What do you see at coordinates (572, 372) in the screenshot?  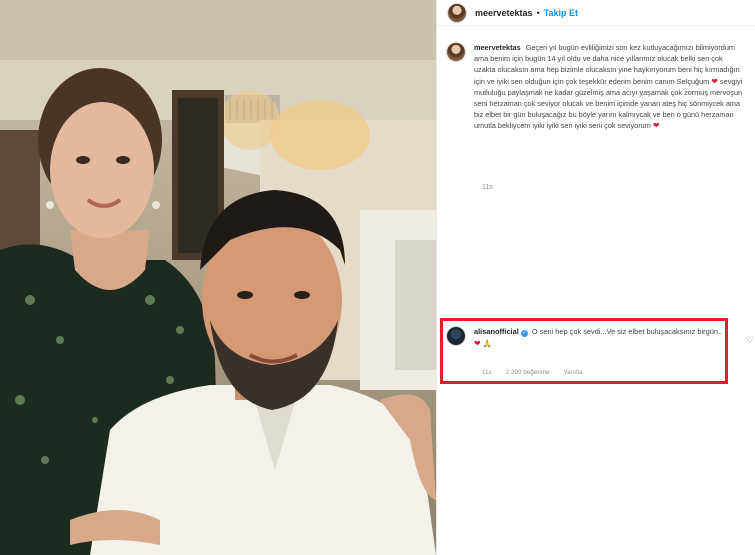 I see `reply-button: Yanıtla` at bounding box center [572, 372].